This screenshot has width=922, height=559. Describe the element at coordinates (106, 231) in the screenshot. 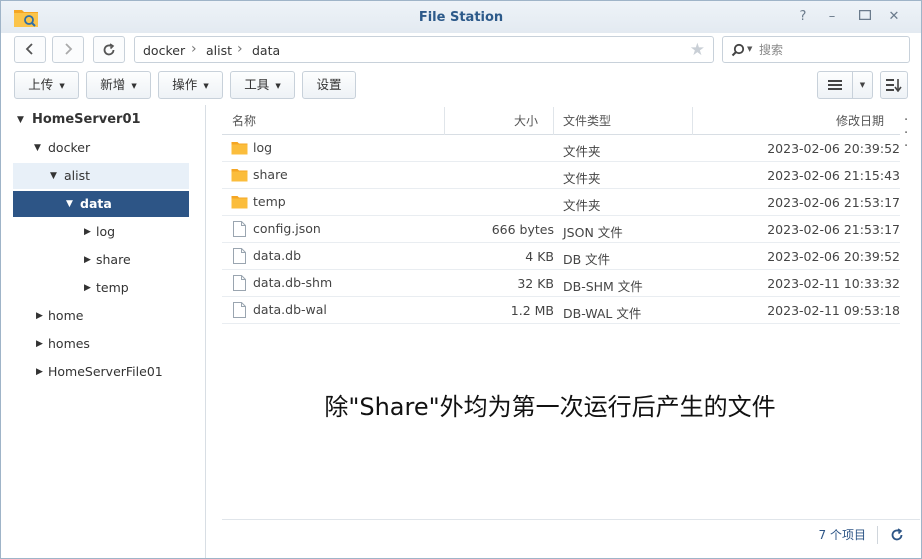

I see `tree-item-label: log` at that location.